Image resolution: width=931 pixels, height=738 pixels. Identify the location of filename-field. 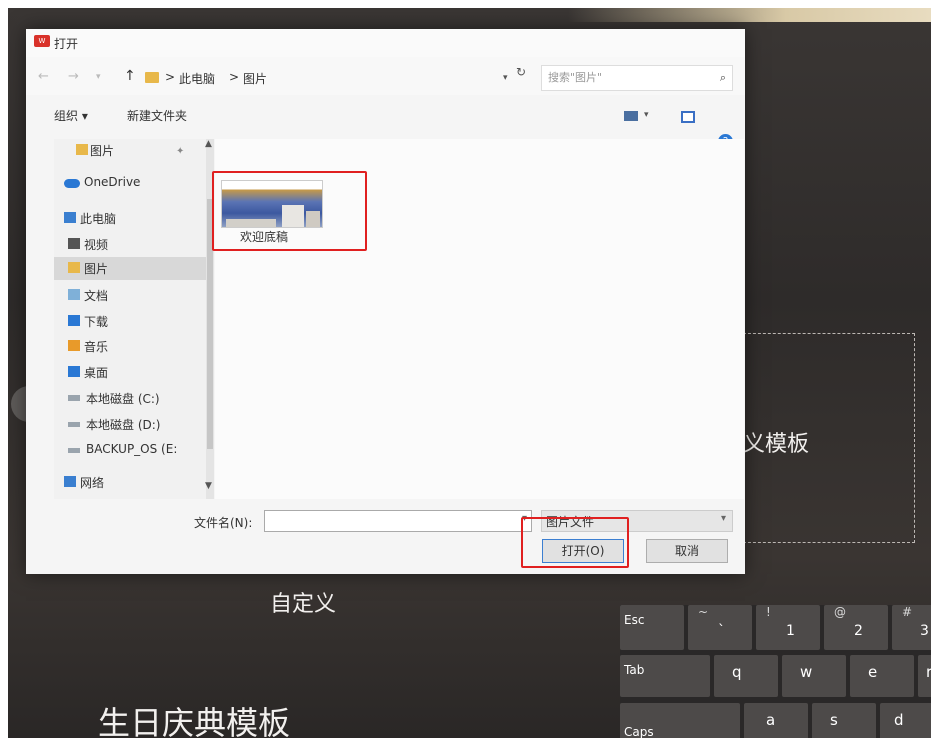
(387, 521).